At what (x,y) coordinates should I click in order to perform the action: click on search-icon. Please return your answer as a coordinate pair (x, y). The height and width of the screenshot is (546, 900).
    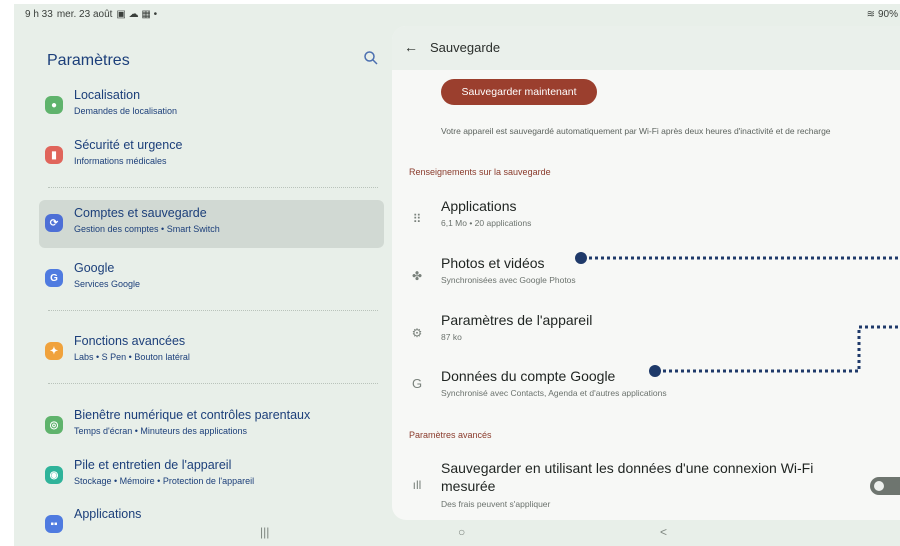
    Looking at the image, I should click on (371, 58).